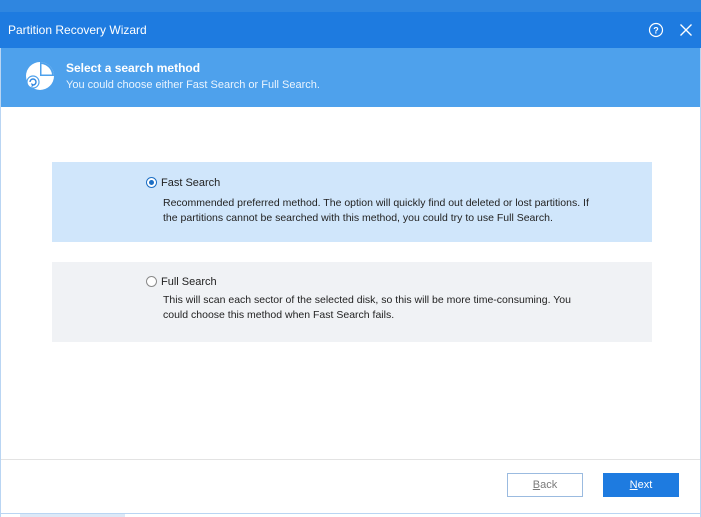 Image resolution: width=701 pixels, height=517 pixels. What do you see at coordinates (350, 30) in the screenshot?
I see `title-bar: Partition Recovery Wizard ?` at bounding box center [350, 30].